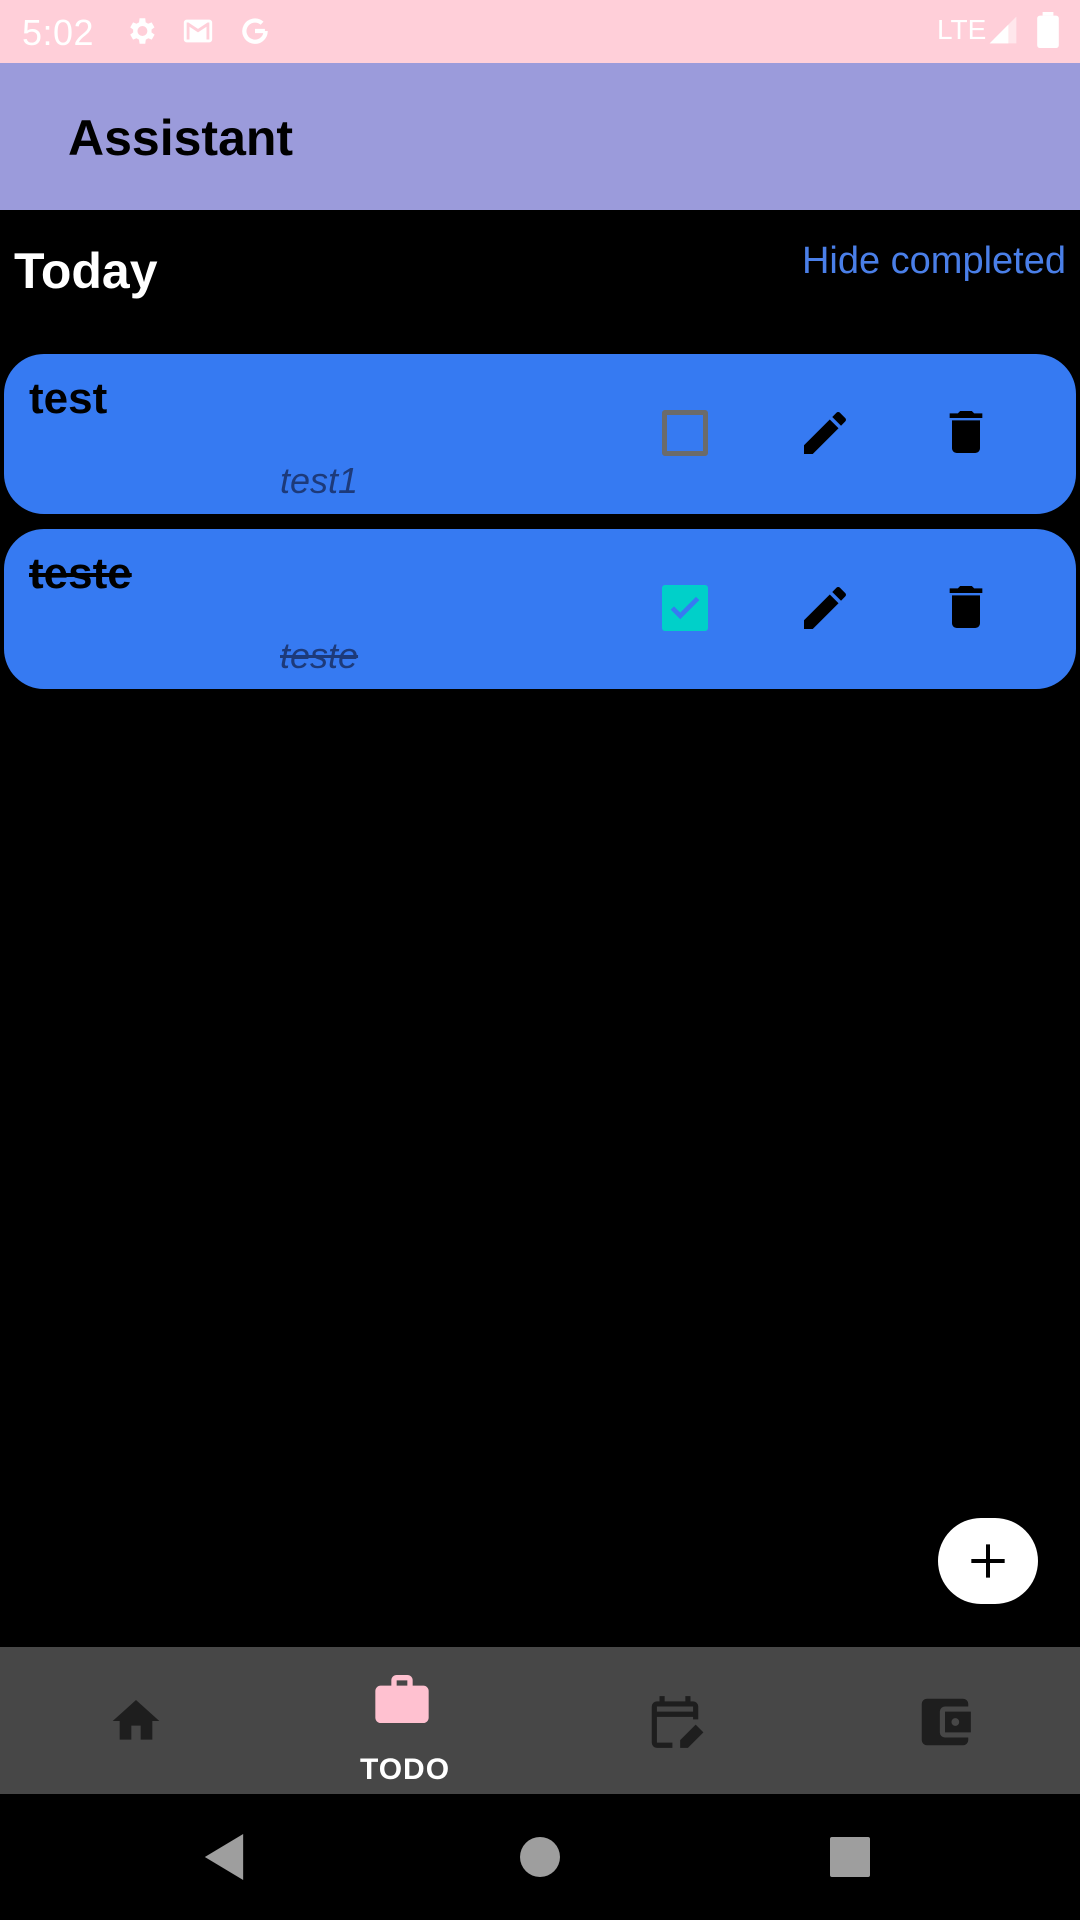 The image size is (1080, 1920). Describe the element at coordinates (181, 138) in the screenshot. I see `app-title: Assistant` at that location.